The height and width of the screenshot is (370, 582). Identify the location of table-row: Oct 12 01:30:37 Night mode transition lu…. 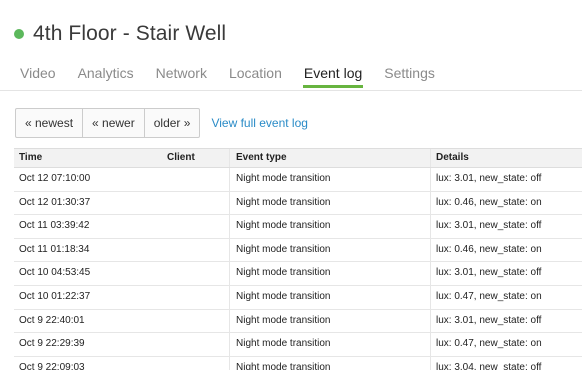
(298, 203).